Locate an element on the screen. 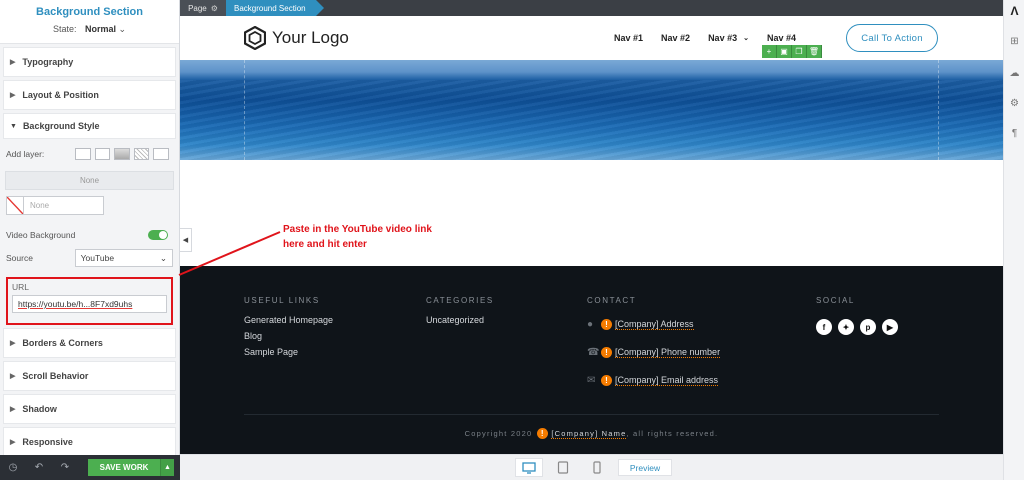 The image size is (1024, 480). annotation-line-1: Paste in the YouTube video link is located at coordinates (357, 229).